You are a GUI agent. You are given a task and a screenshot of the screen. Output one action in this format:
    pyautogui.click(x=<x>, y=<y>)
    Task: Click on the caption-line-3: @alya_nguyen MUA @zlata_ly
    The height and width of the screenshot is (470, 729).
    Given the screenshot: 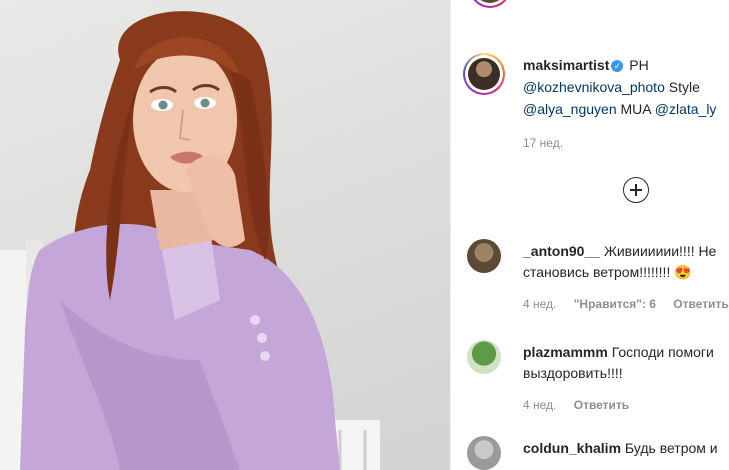 What is the action you would take?
    pyautogui.click(x=619, y=109)
    